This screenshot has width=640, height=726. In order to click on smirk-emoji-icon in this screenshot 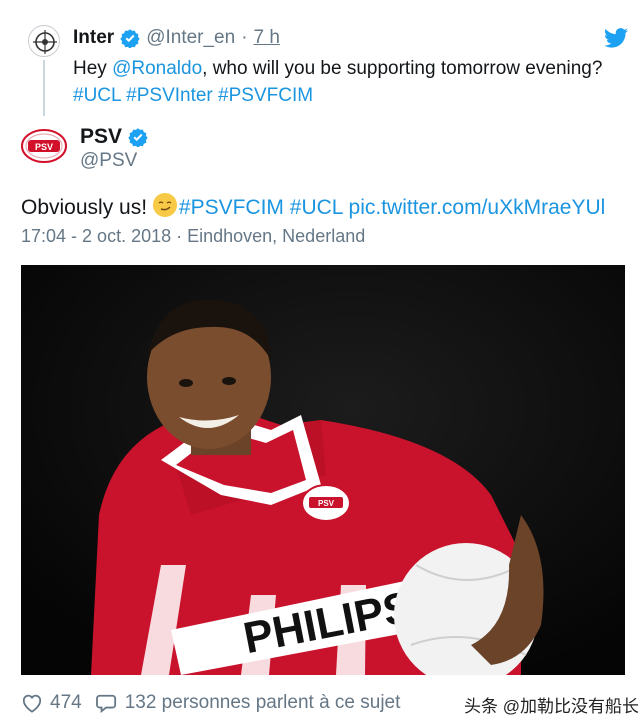, I will do `click(164, 205)`.